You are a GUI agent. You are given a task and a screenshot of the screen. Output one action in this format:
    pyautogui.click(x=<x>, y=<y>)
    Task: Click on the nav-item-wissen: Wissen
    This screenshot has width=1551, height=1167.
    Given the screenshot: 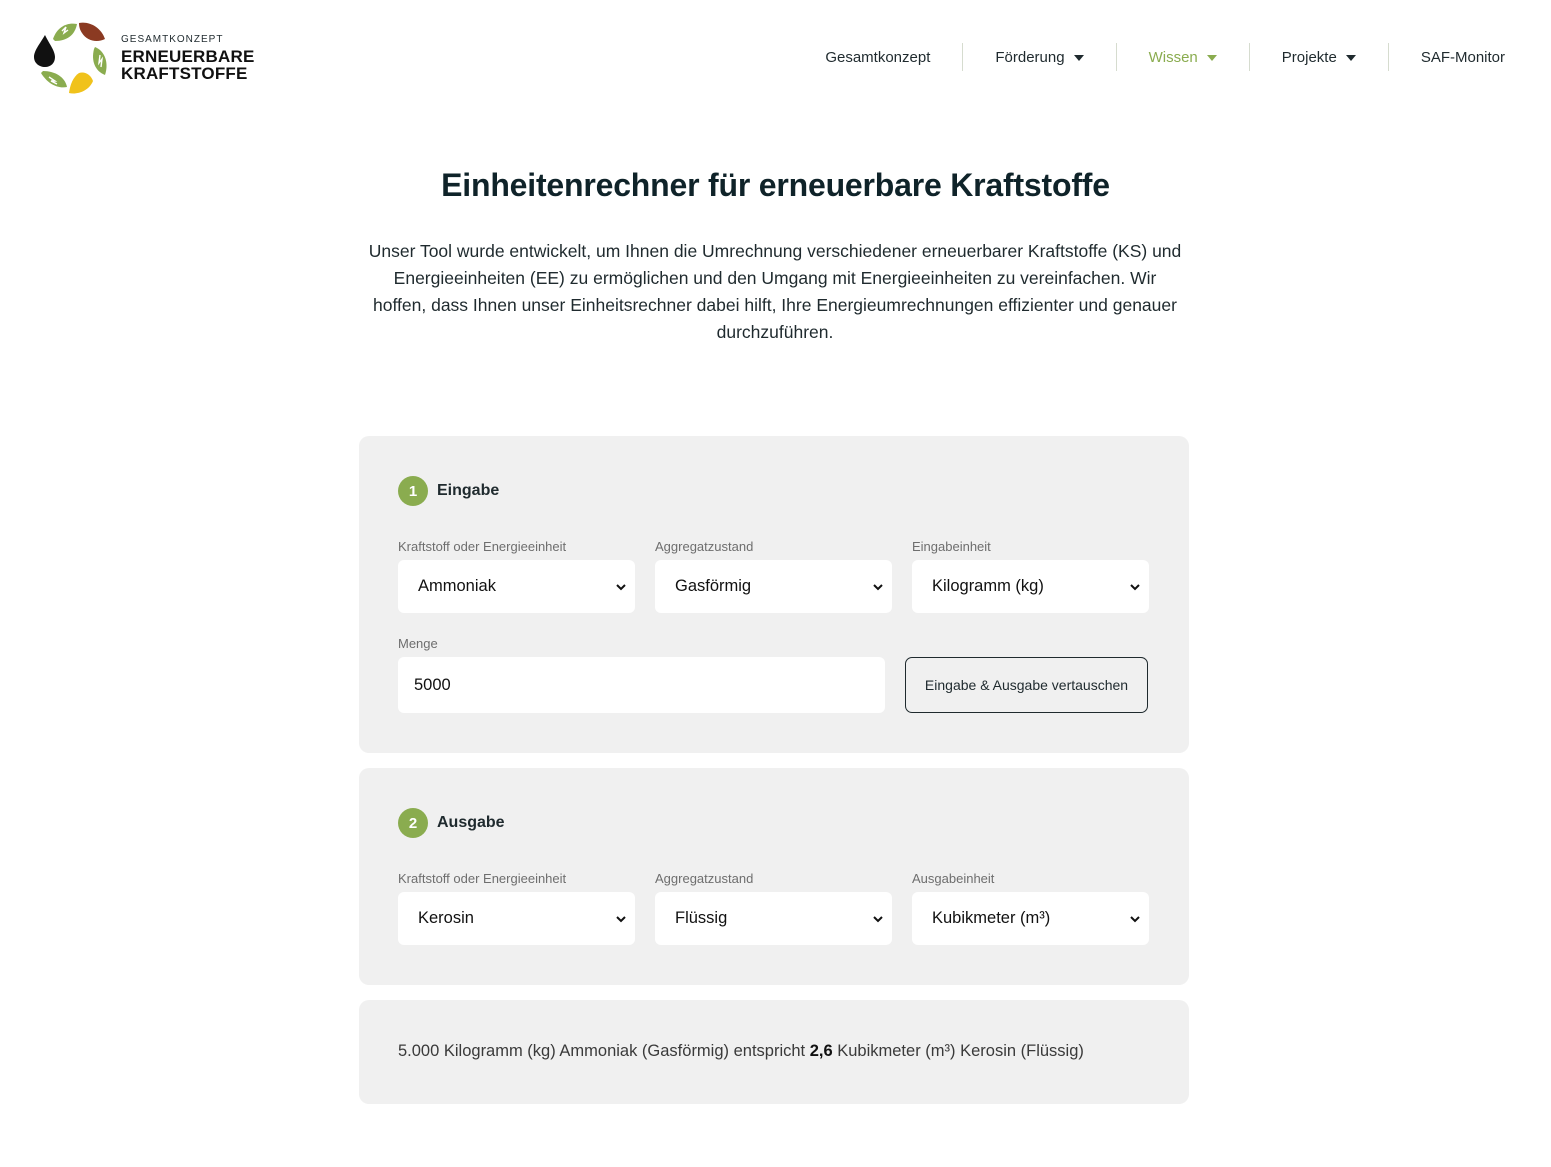 What is the action you would take?
    pyautogui.click(x=1183, y=57)
    